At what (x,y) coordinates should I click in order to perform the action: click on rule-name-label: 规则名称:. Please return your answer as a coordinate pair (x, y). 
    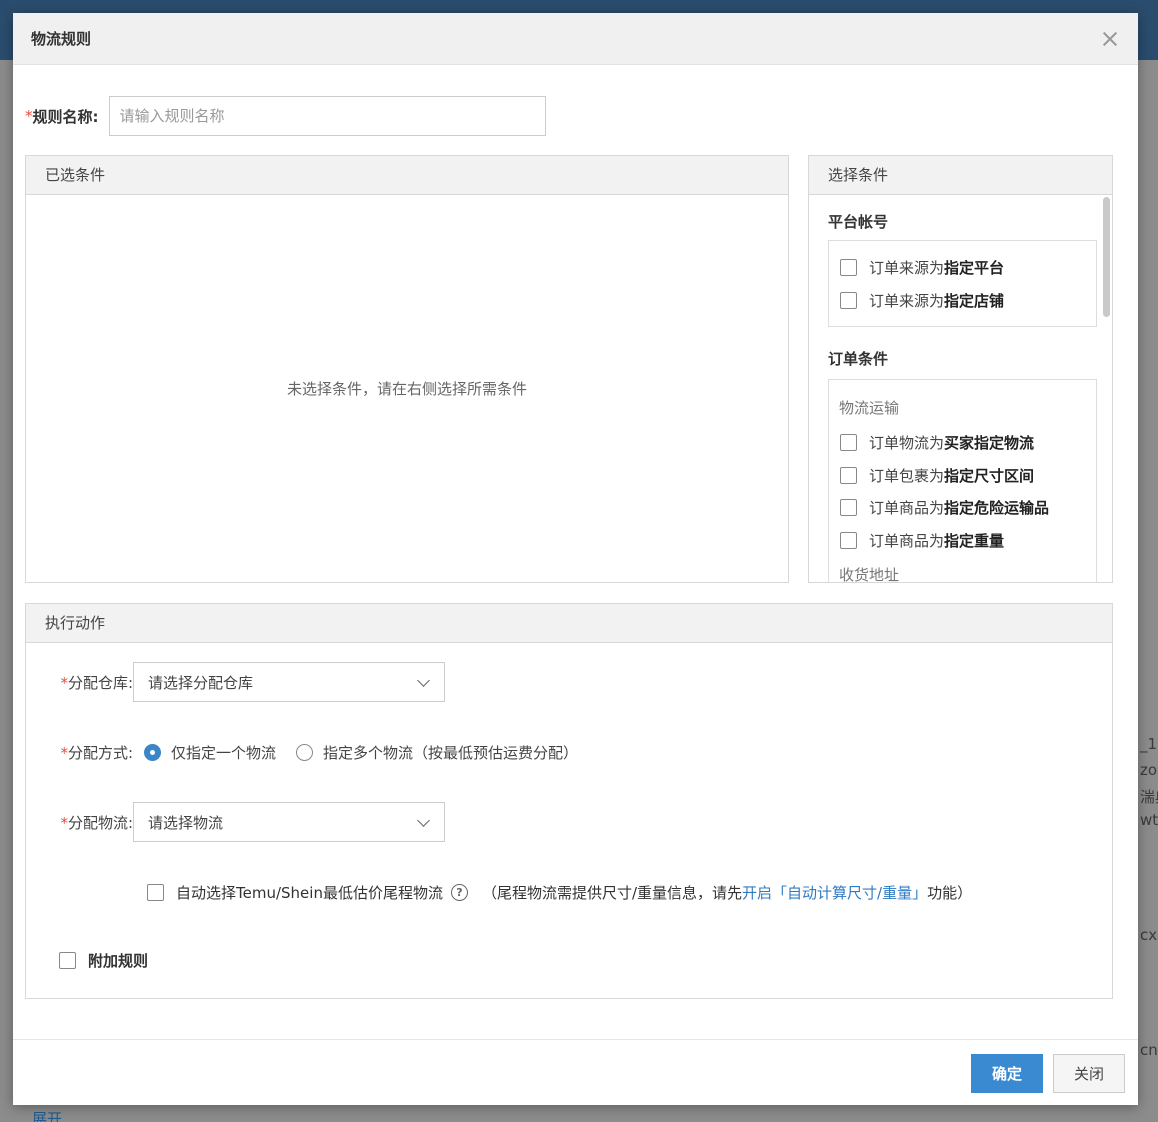
    Looking at the image, I should click on (65, 116).